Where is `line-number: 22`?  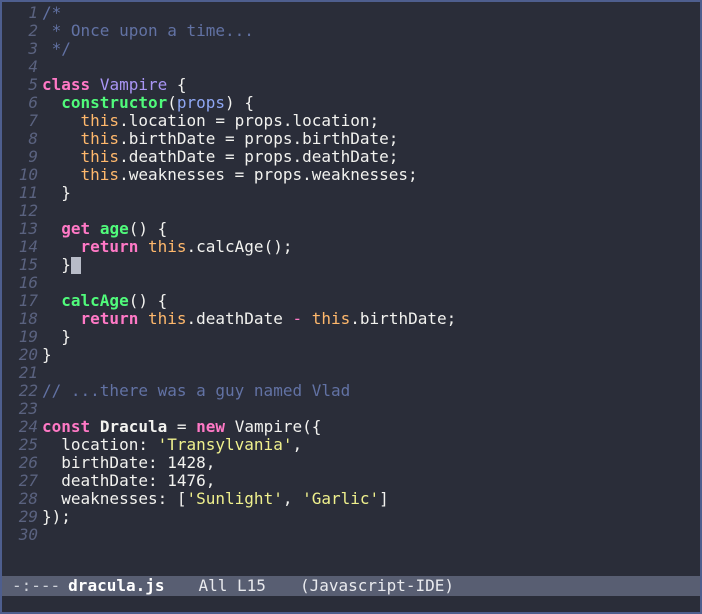
line-number: 22 is located at coordinates (28, 390).